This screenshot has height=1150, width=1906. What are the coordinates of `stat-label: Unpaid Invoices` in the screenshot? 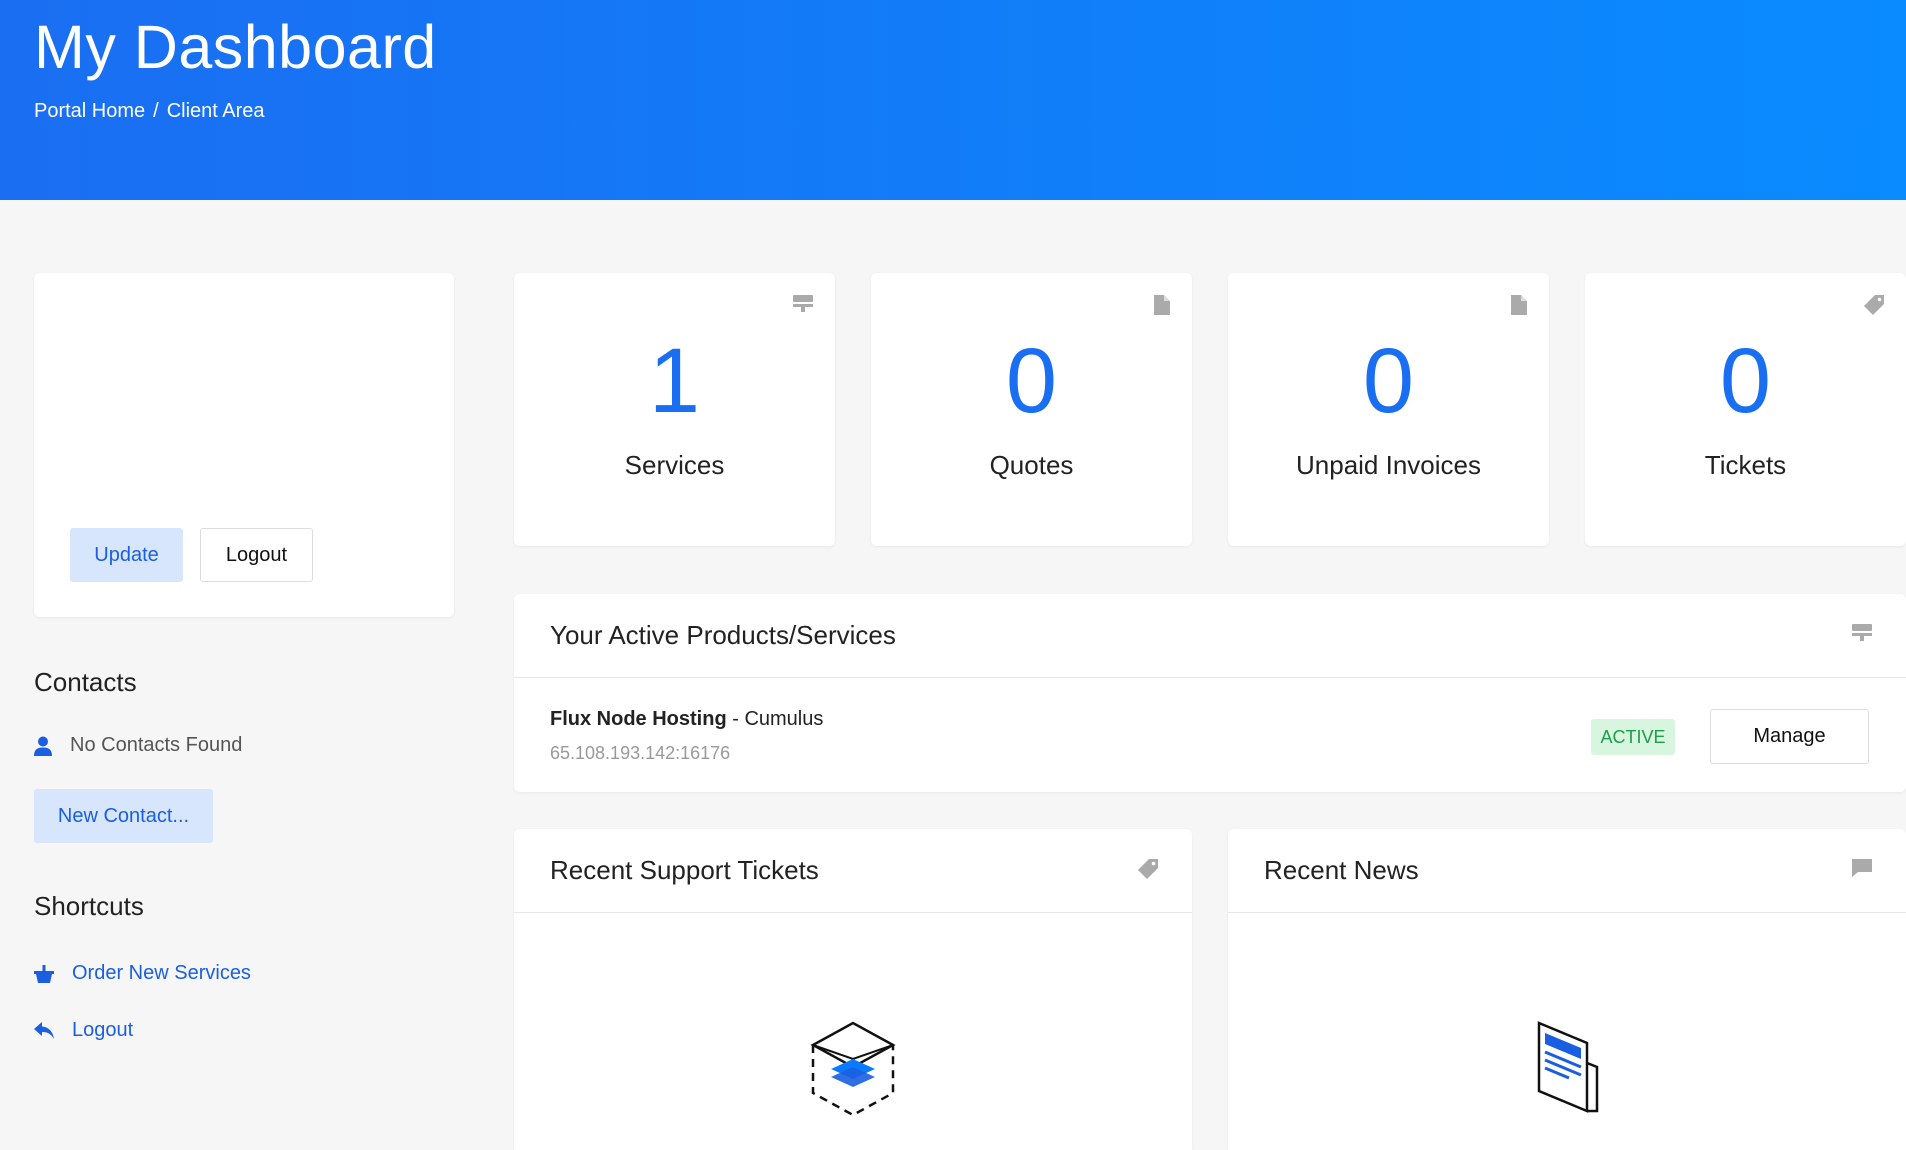 It's located at (1388, 465).